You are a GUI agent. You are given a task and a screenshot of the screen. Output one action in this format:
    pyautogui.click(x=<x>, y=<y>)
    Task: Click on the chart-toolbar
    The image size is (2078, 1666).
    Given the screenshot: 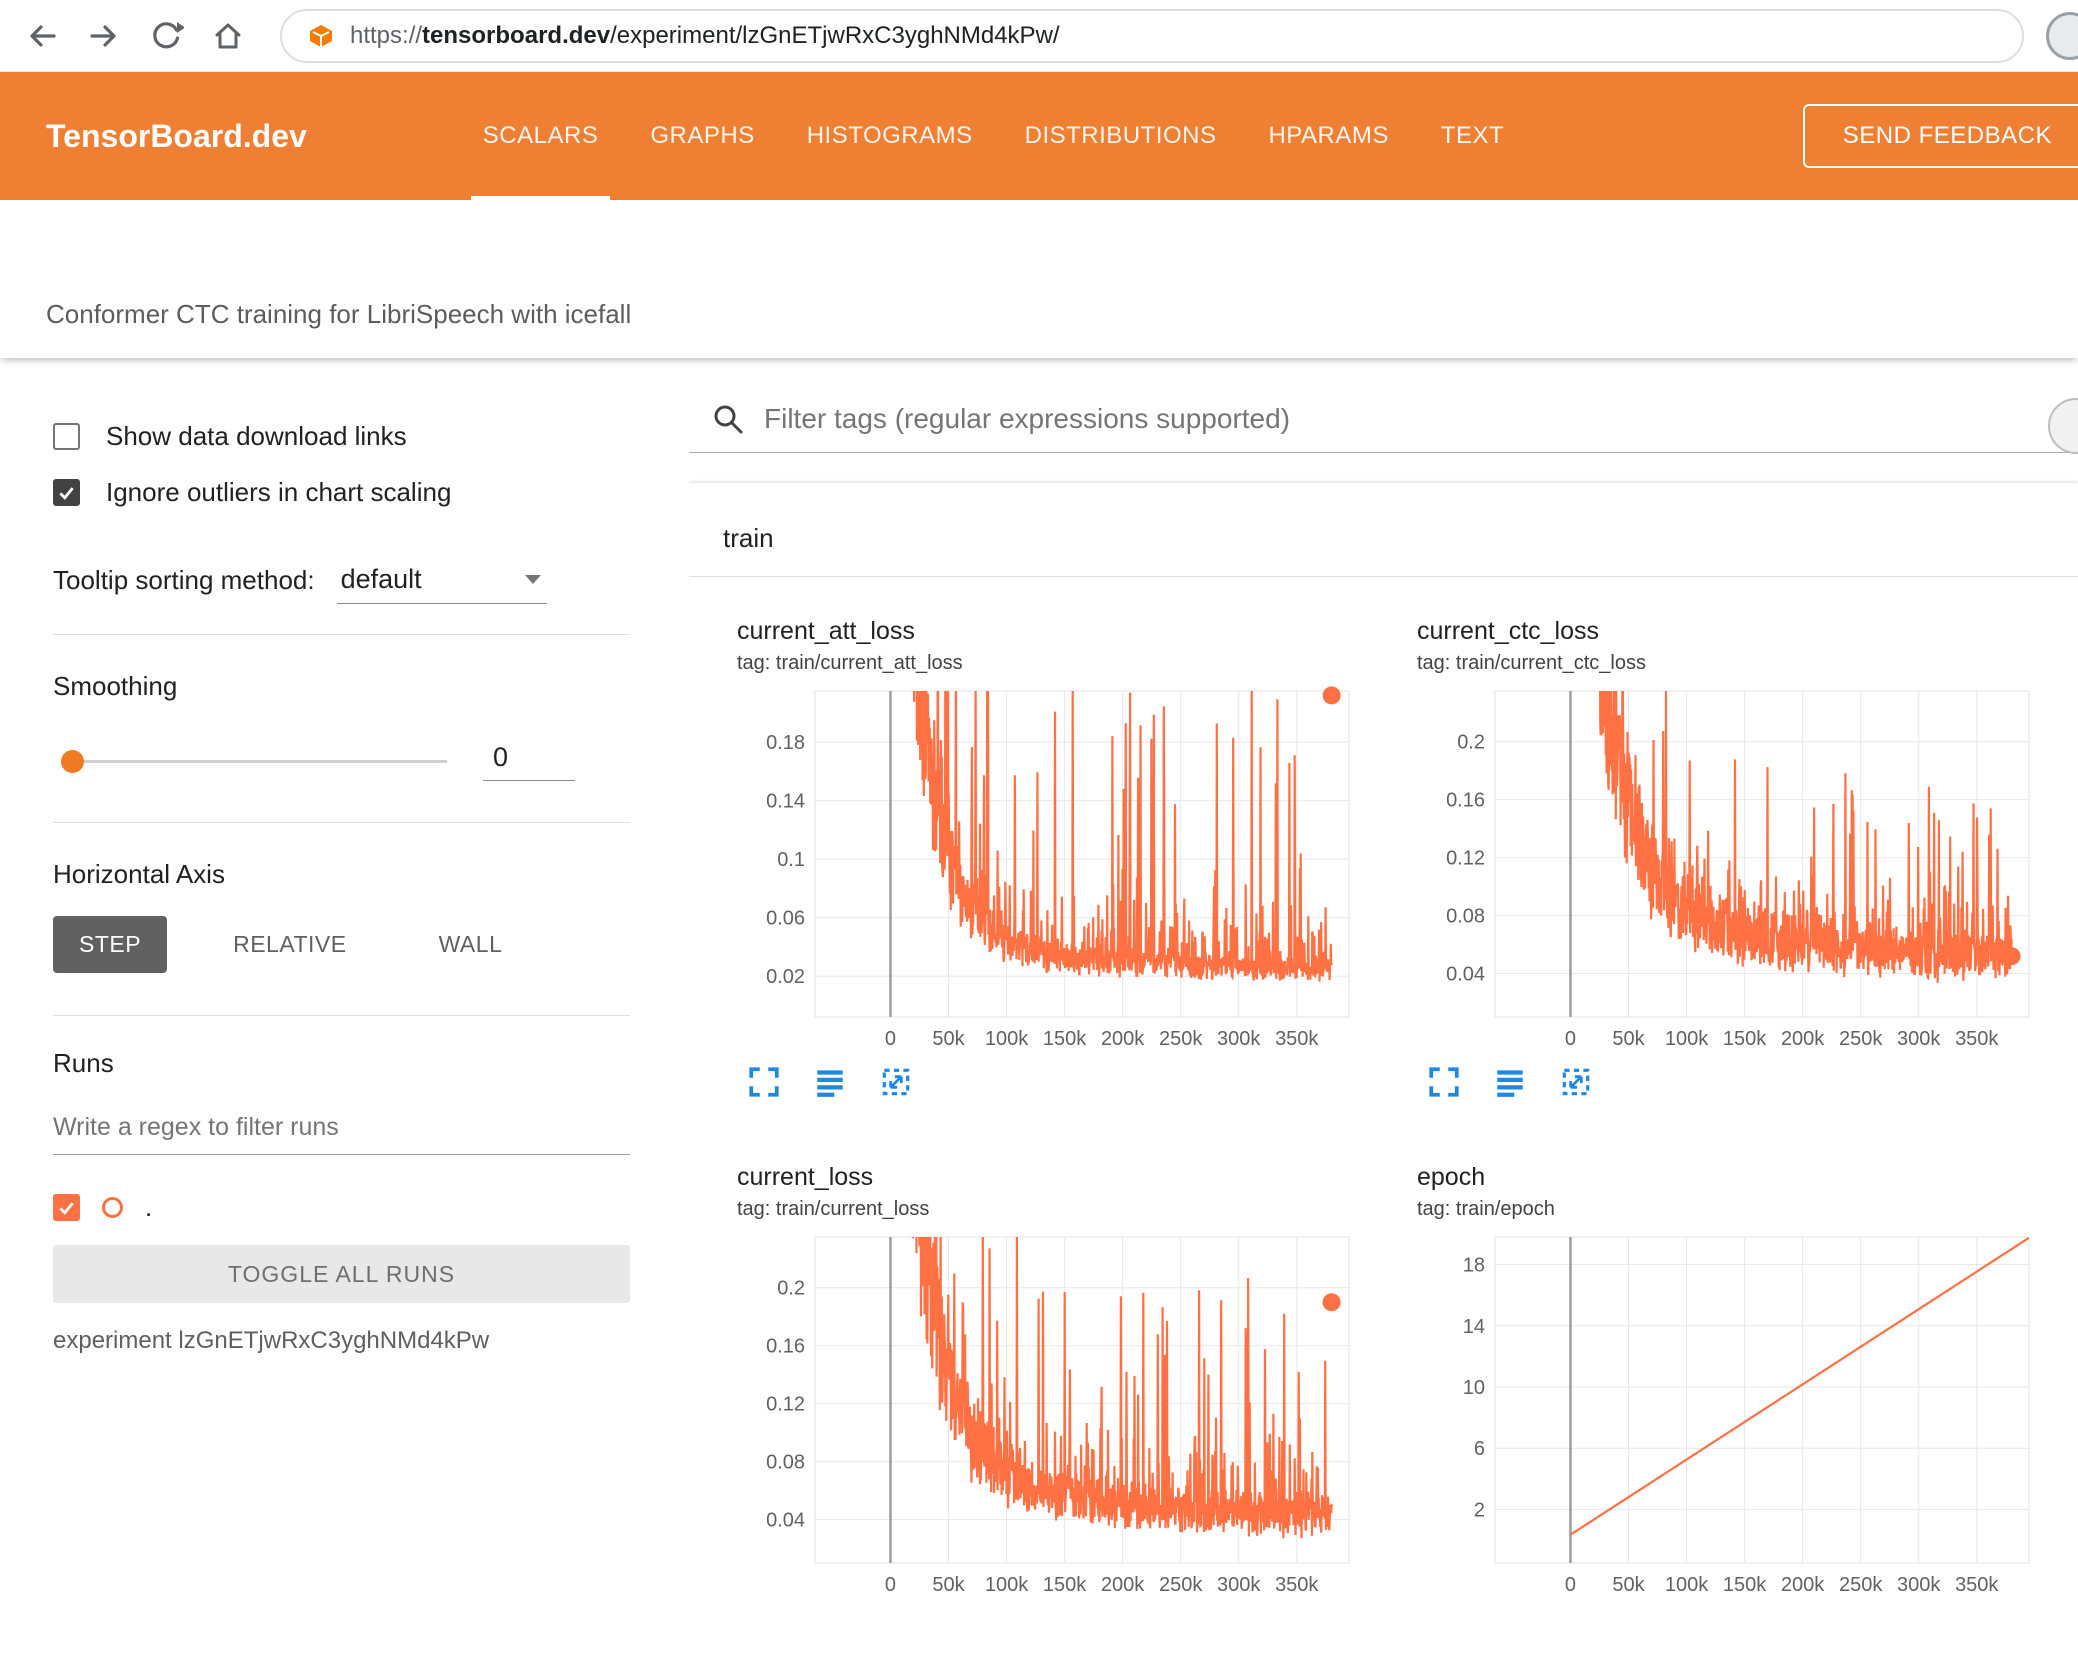 What is the action you would take?
    pyautogui.click(x=1062, y=1082)
    